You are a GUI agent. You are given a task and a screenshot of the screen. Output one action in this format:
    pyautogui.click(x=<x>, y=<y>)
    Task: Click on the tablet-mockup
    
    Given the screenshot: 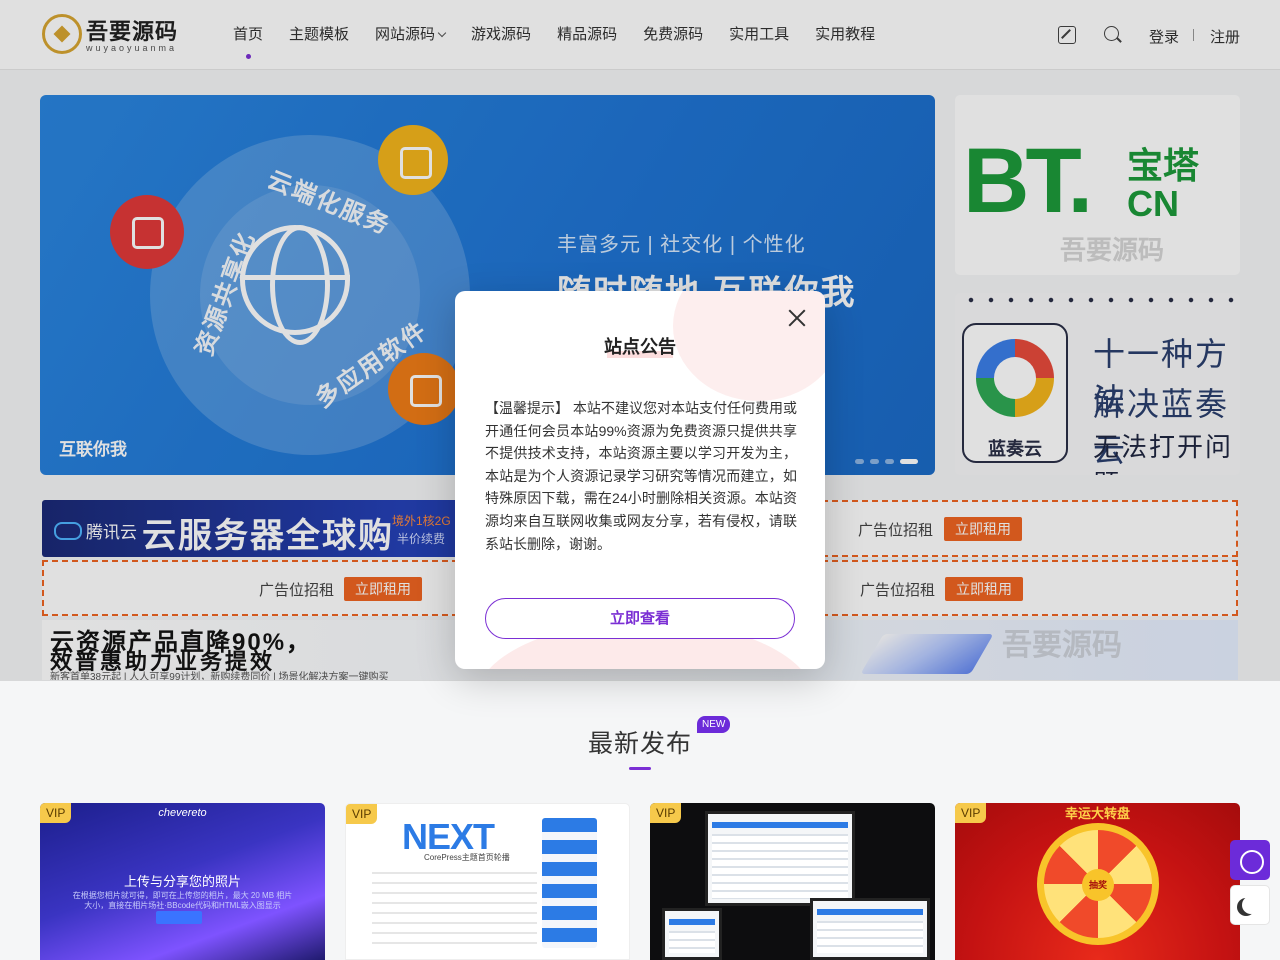 What is the action you would take?
    pyautogui.click(x=692, y=934)
    